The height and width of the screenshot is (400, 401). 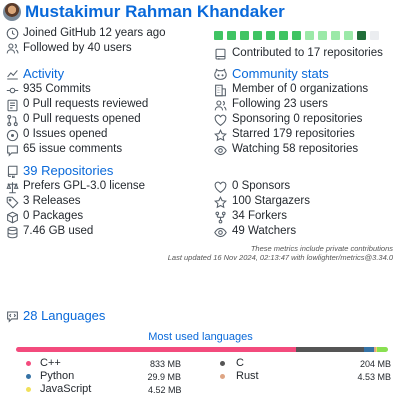 I want to click on law-icon, so click(x=12, y=187).